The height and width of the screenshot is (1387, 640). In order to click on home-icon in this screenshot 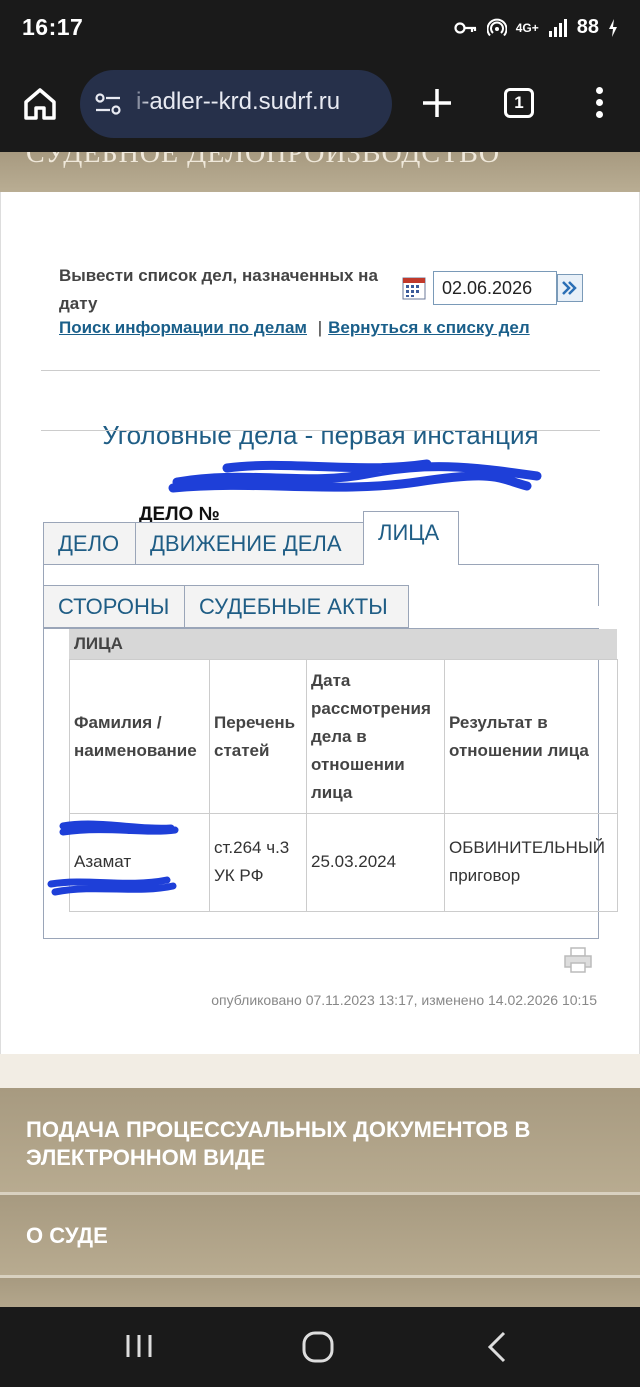, I will do `click(40, 104)`.